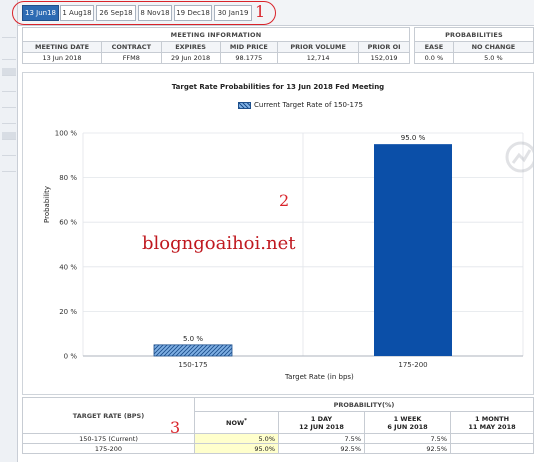 The image size is (534, 462). I want to click on annotation-circle, so click(144, 13).